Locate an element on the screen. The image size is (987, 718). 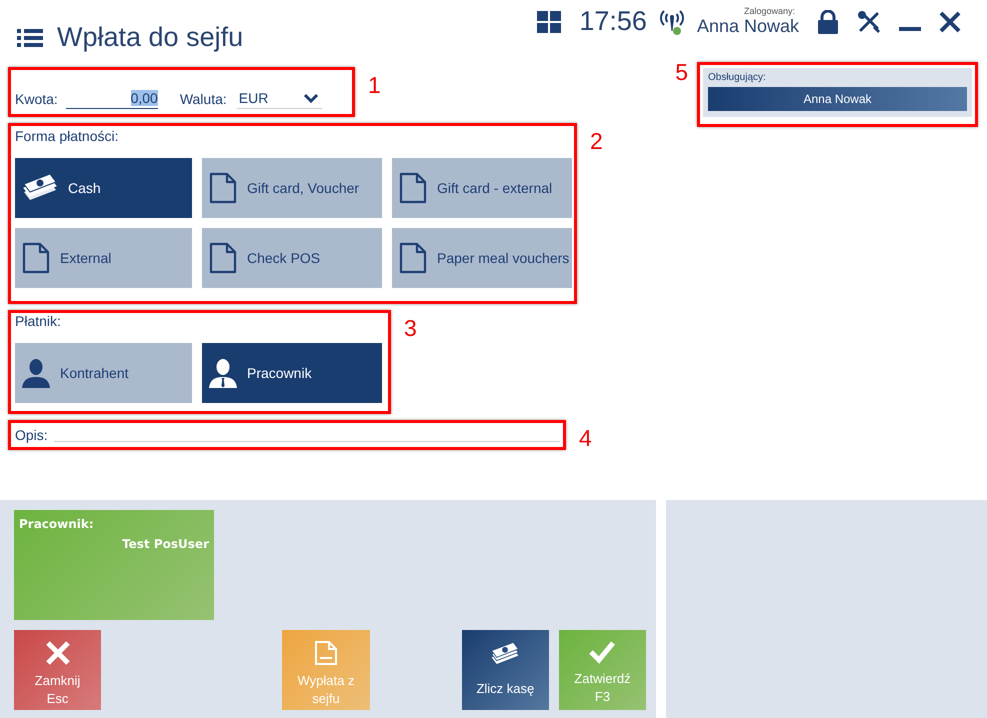
callout-number: 4 is located at coordinates (585, 438).